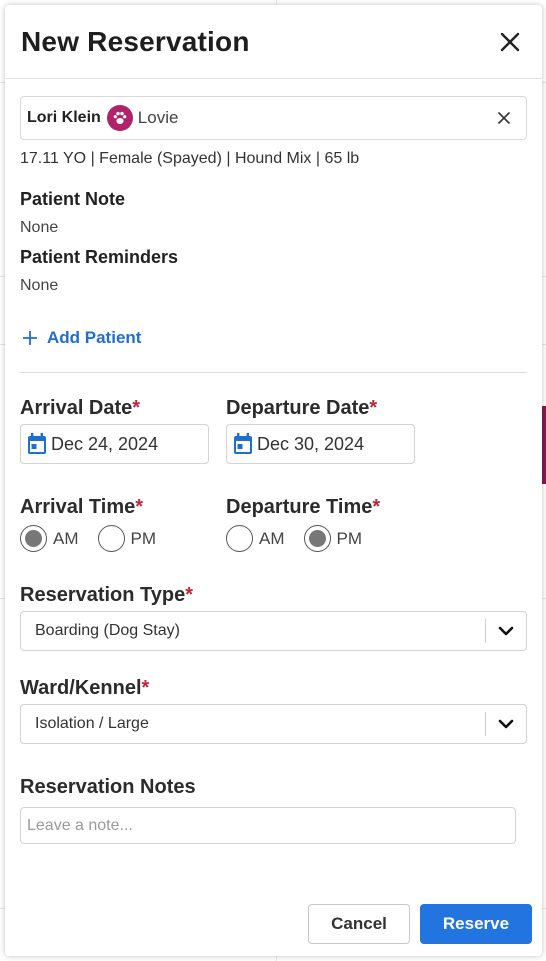 Image resolution: width=546 pixels, height=961 pixels. Describe the element at coordinates (303, 507) in the screenshot. I see `departure-time-label: Departure Time*` at that location.